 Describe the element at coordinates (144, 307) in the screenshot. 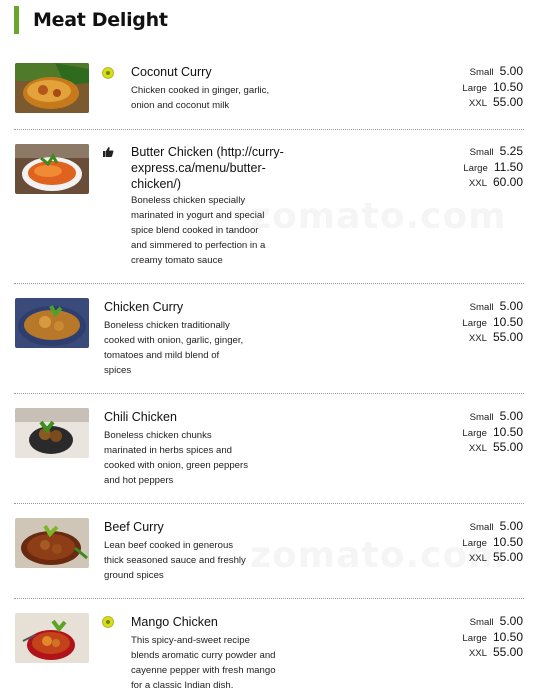

I see `item-name: Chicken Curry` at that location.